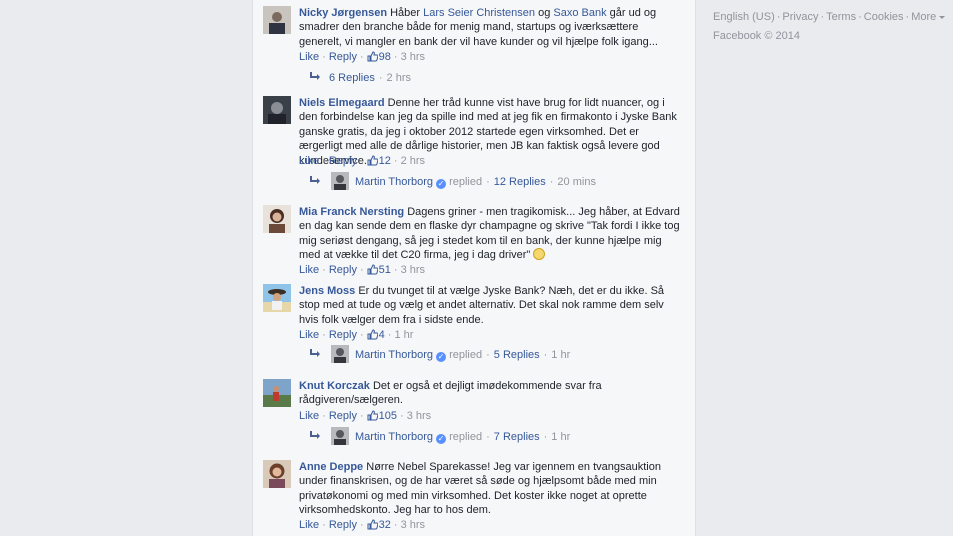 This screenshot has height=536, width=953. I want to click on replies-time: 20 mins, so click(576, 182).